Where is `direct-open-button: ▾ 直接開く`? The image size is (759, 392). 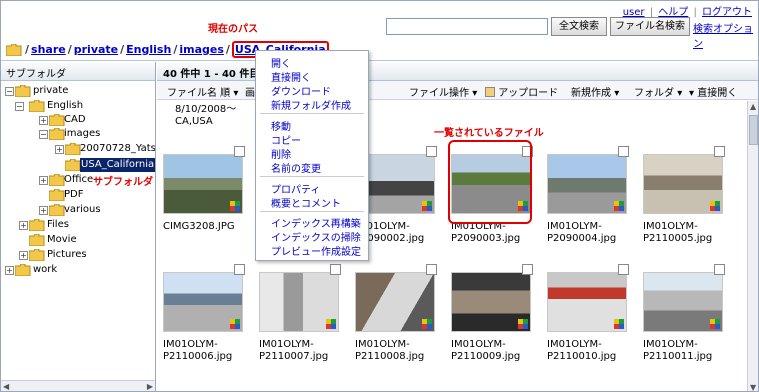
direct-open-button: ▾ 直接開く is located at coordinates (713, 91).